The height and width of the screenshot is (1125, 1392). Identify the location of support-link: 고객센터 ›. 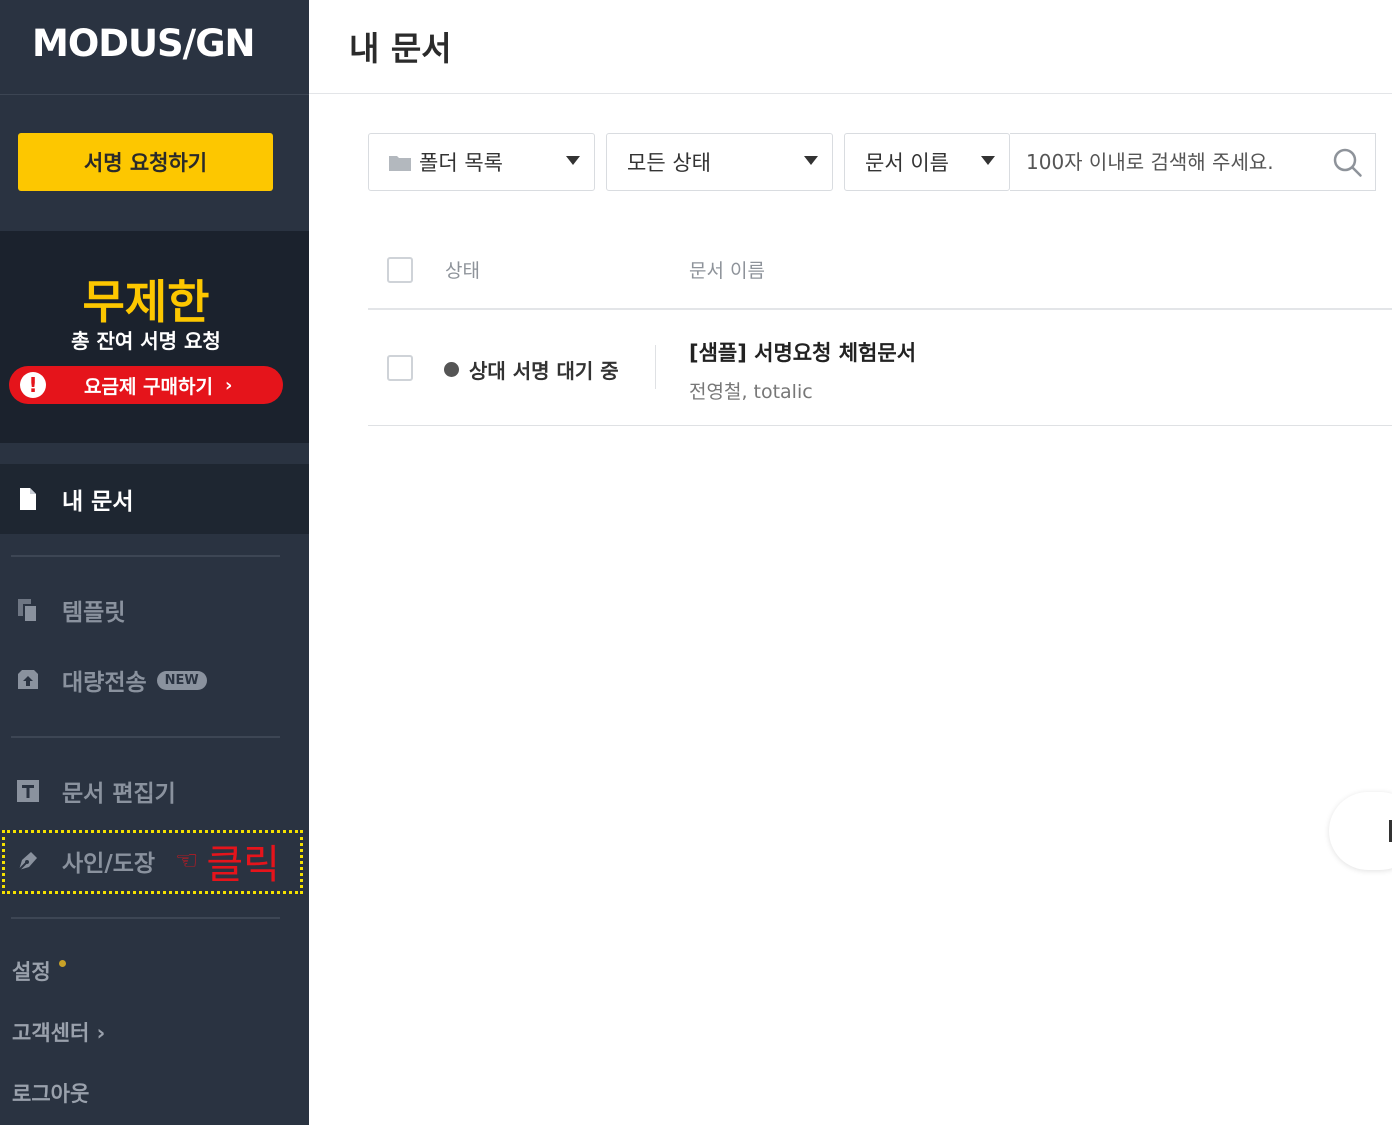
(58, 1032).